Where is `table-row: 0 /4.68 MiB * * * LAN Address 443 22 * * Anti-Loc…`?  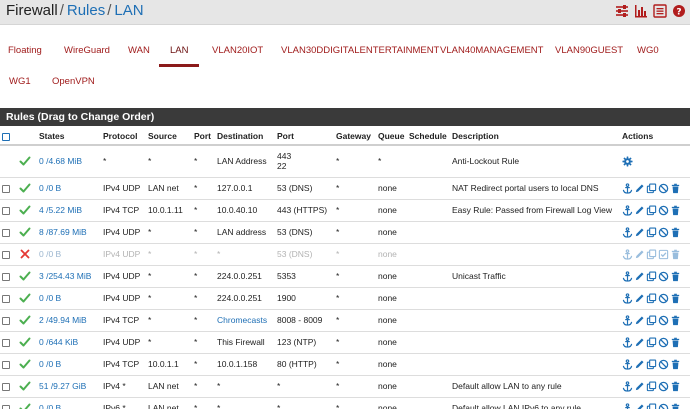 table-row: 0 /4.68 MiB * * * LAN Address 443 22 * * Anti-Loc… is located at coordinates (345, 160).